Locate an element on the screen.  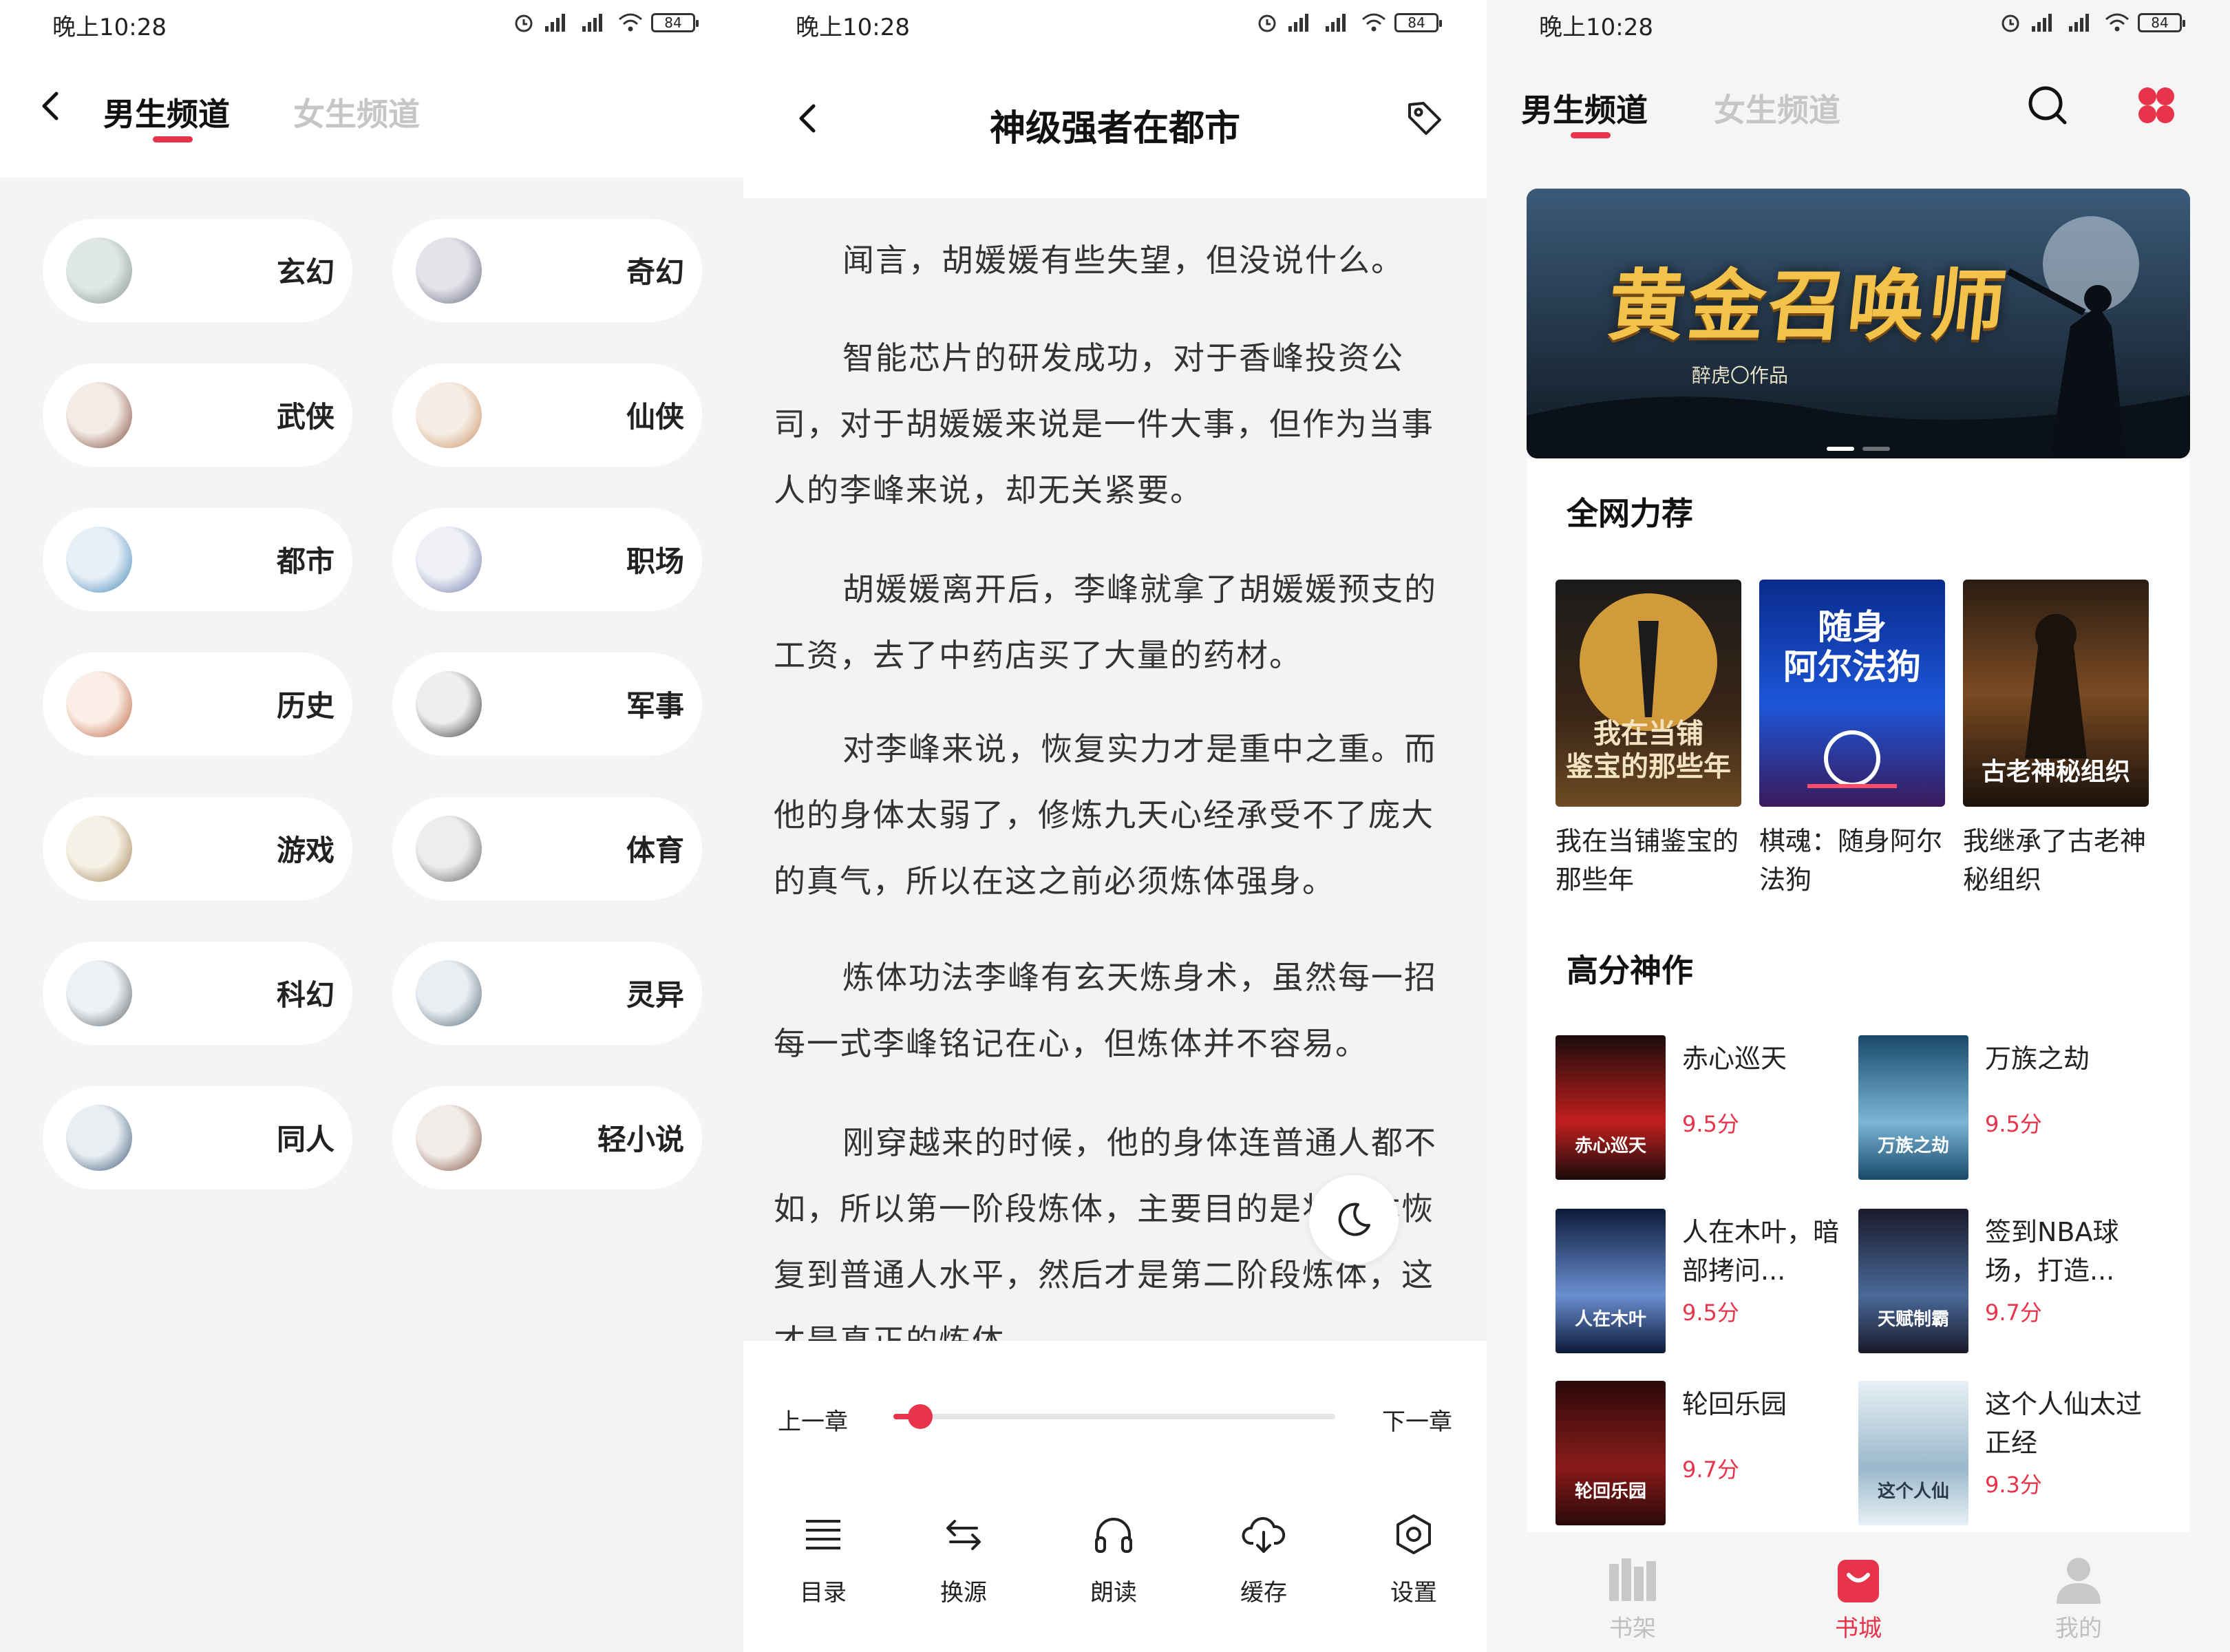
book-cover: 古老神秘组织 is located at coordinates (2056, 693).